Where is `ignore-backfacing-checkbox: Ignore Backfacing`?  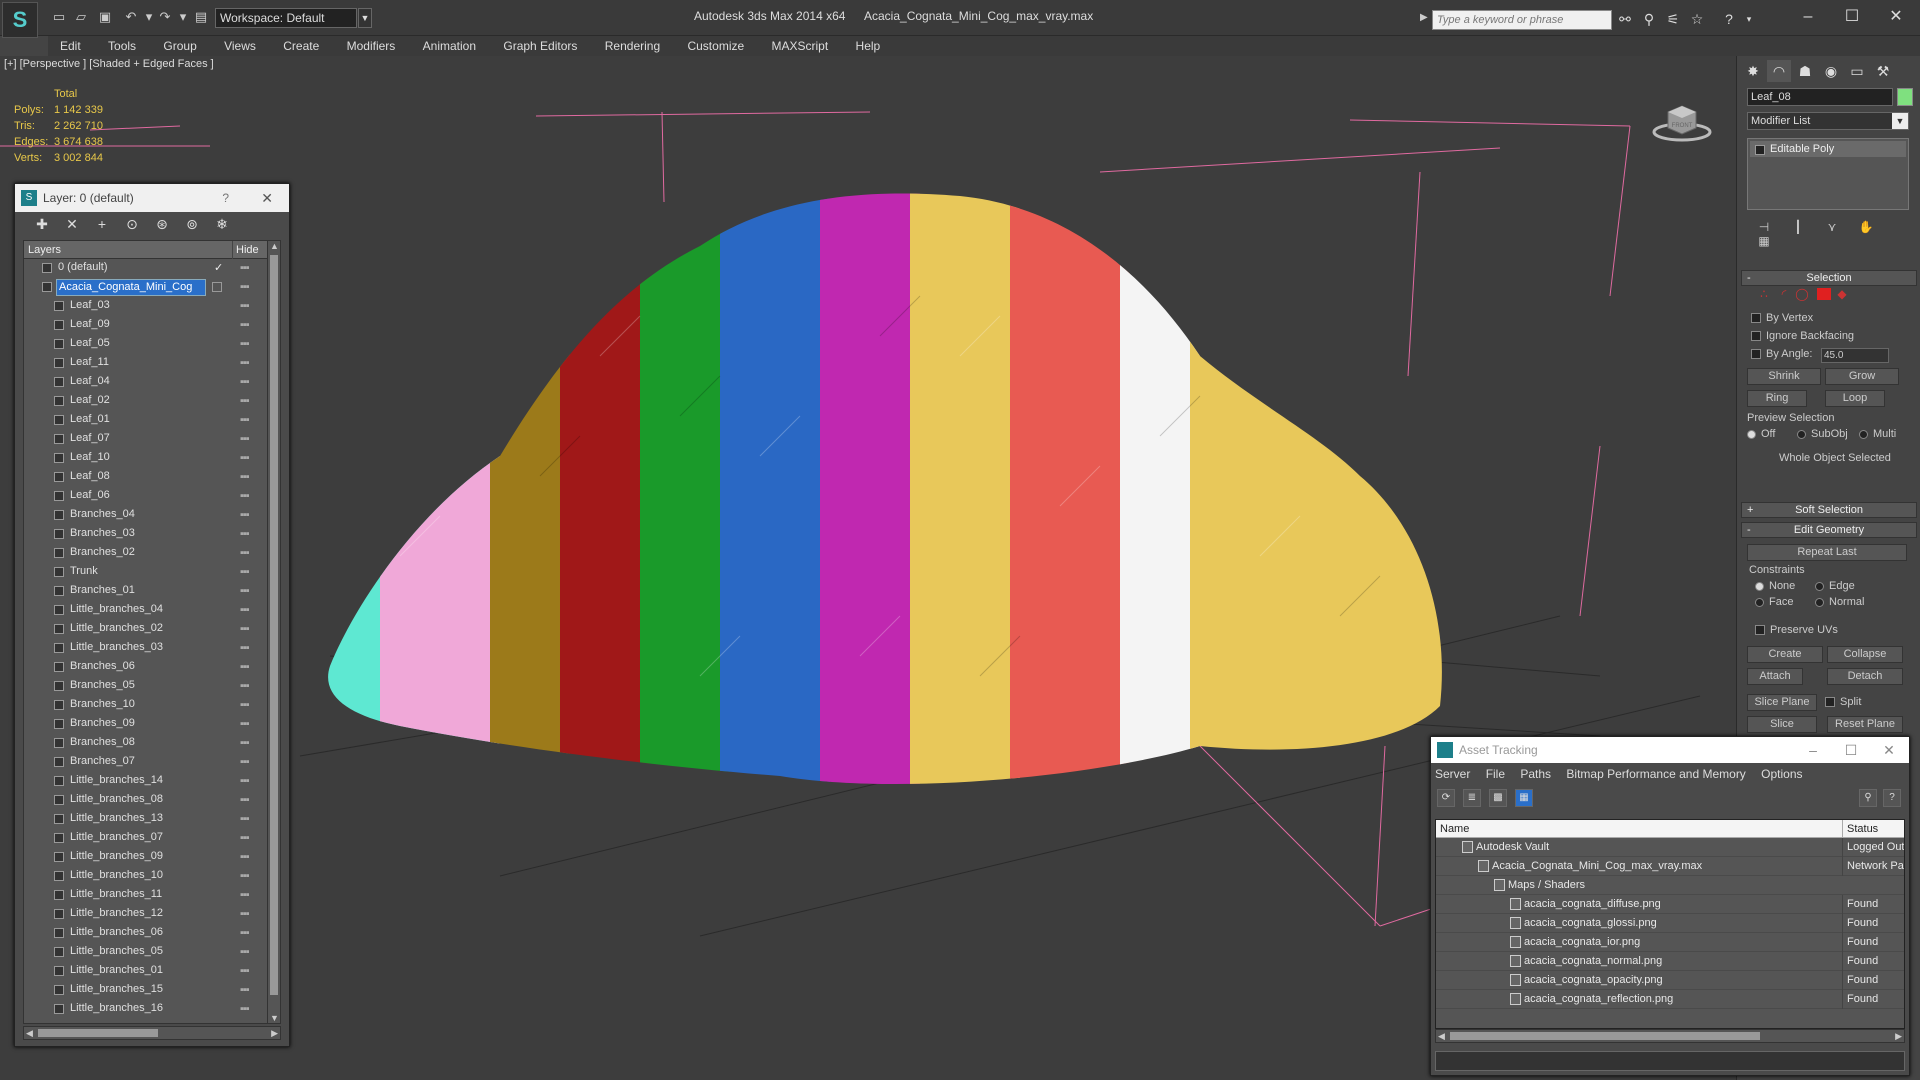
ignore-backfacing-checkbox: Ignore Backfacing is located at coordinates (1802, 336).